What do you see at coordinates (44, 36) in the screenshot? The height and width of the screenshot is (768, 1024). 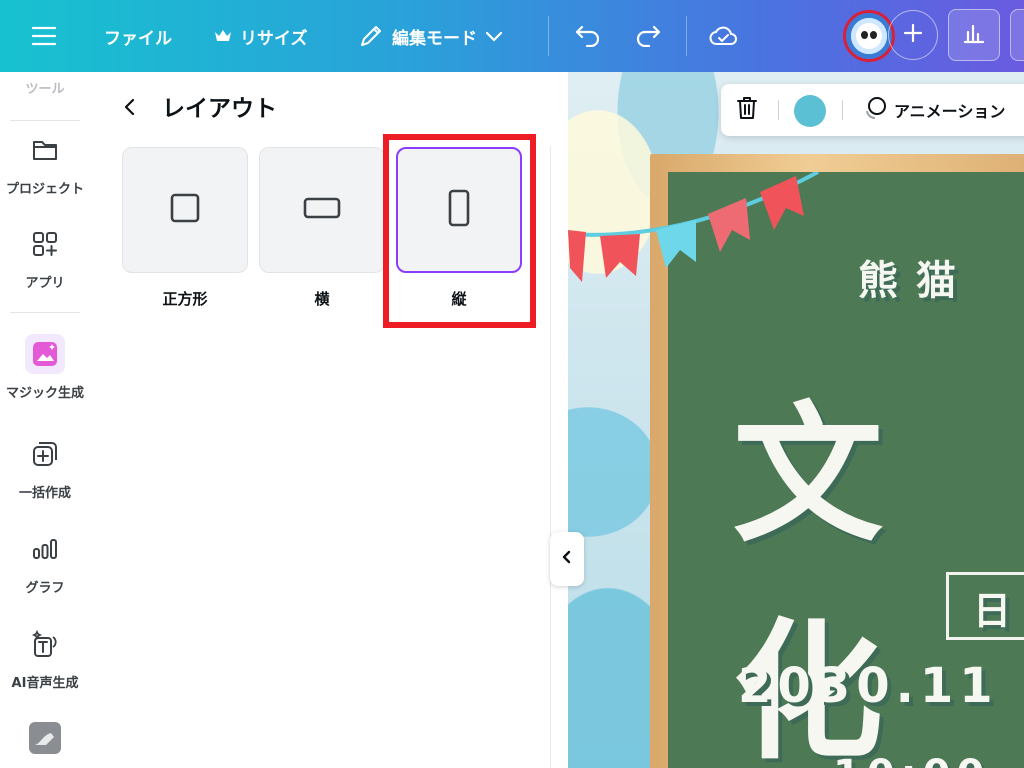 I see `menu-icon` at bounding box center [44, 36].